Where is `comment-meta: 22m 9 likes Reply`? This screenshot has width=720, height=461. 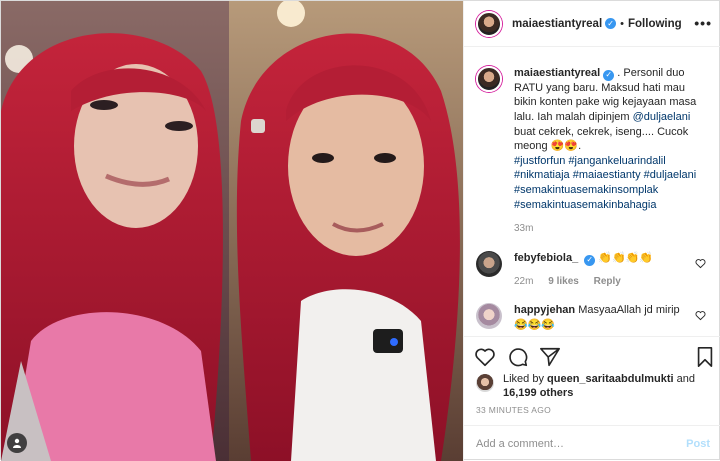
comment-meta: 22m 9 likes Reply is located at coordinates (604, 282).